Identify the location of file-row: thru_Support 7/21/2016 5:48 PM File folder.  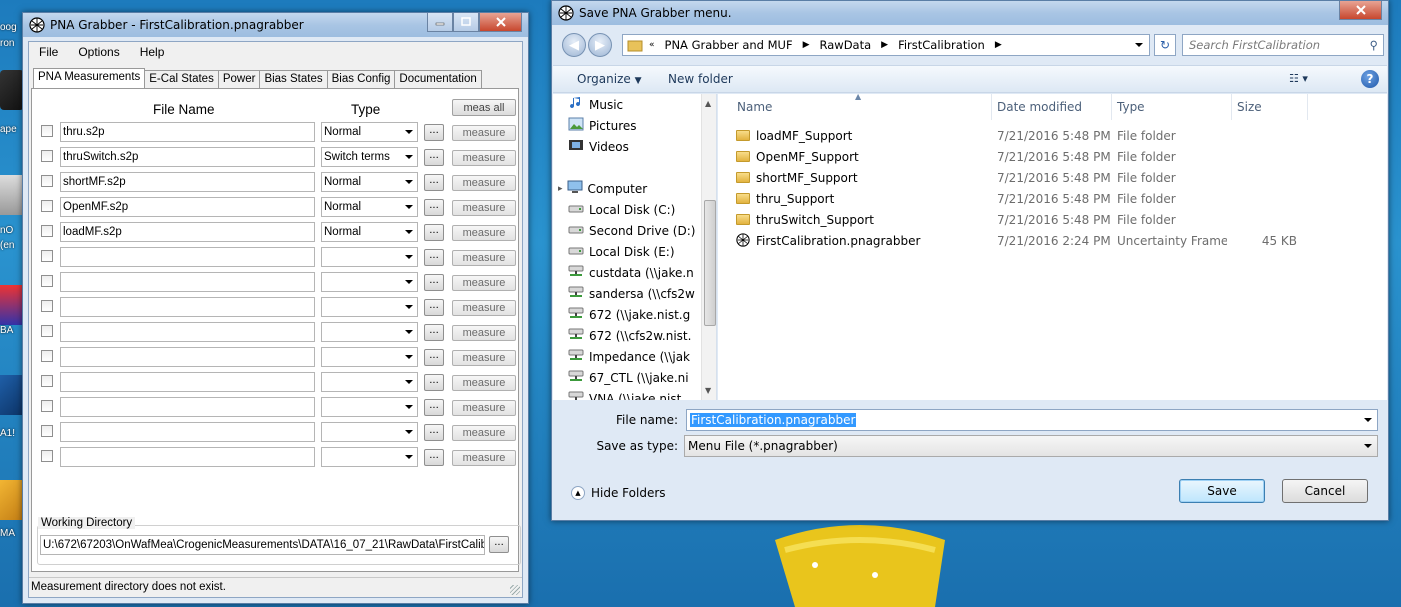
(1052, 199).